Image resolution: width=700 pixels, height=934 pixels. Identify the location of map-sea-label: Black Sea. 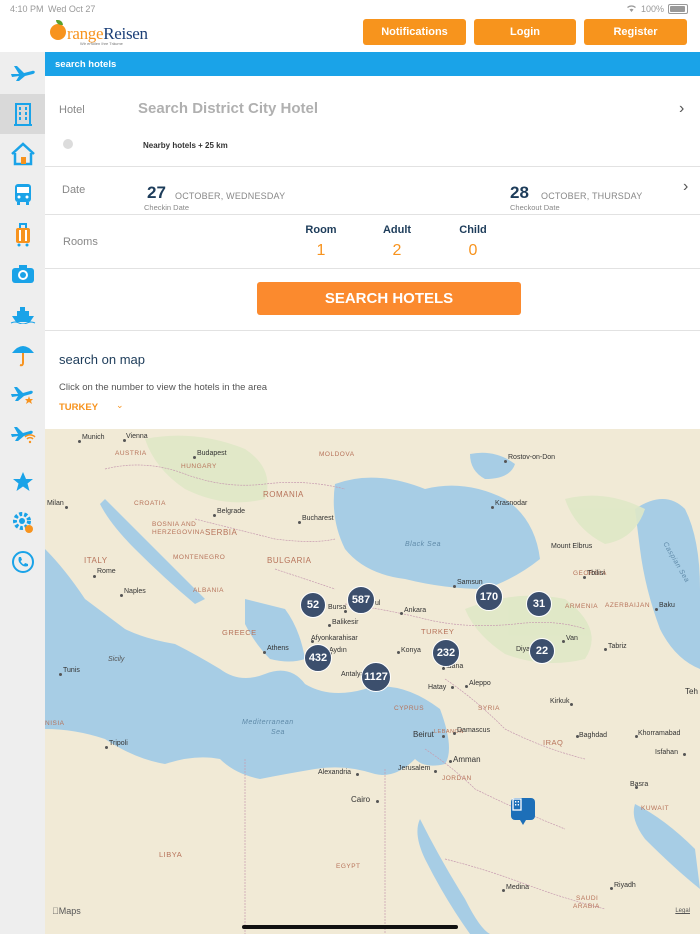
(423, 544).